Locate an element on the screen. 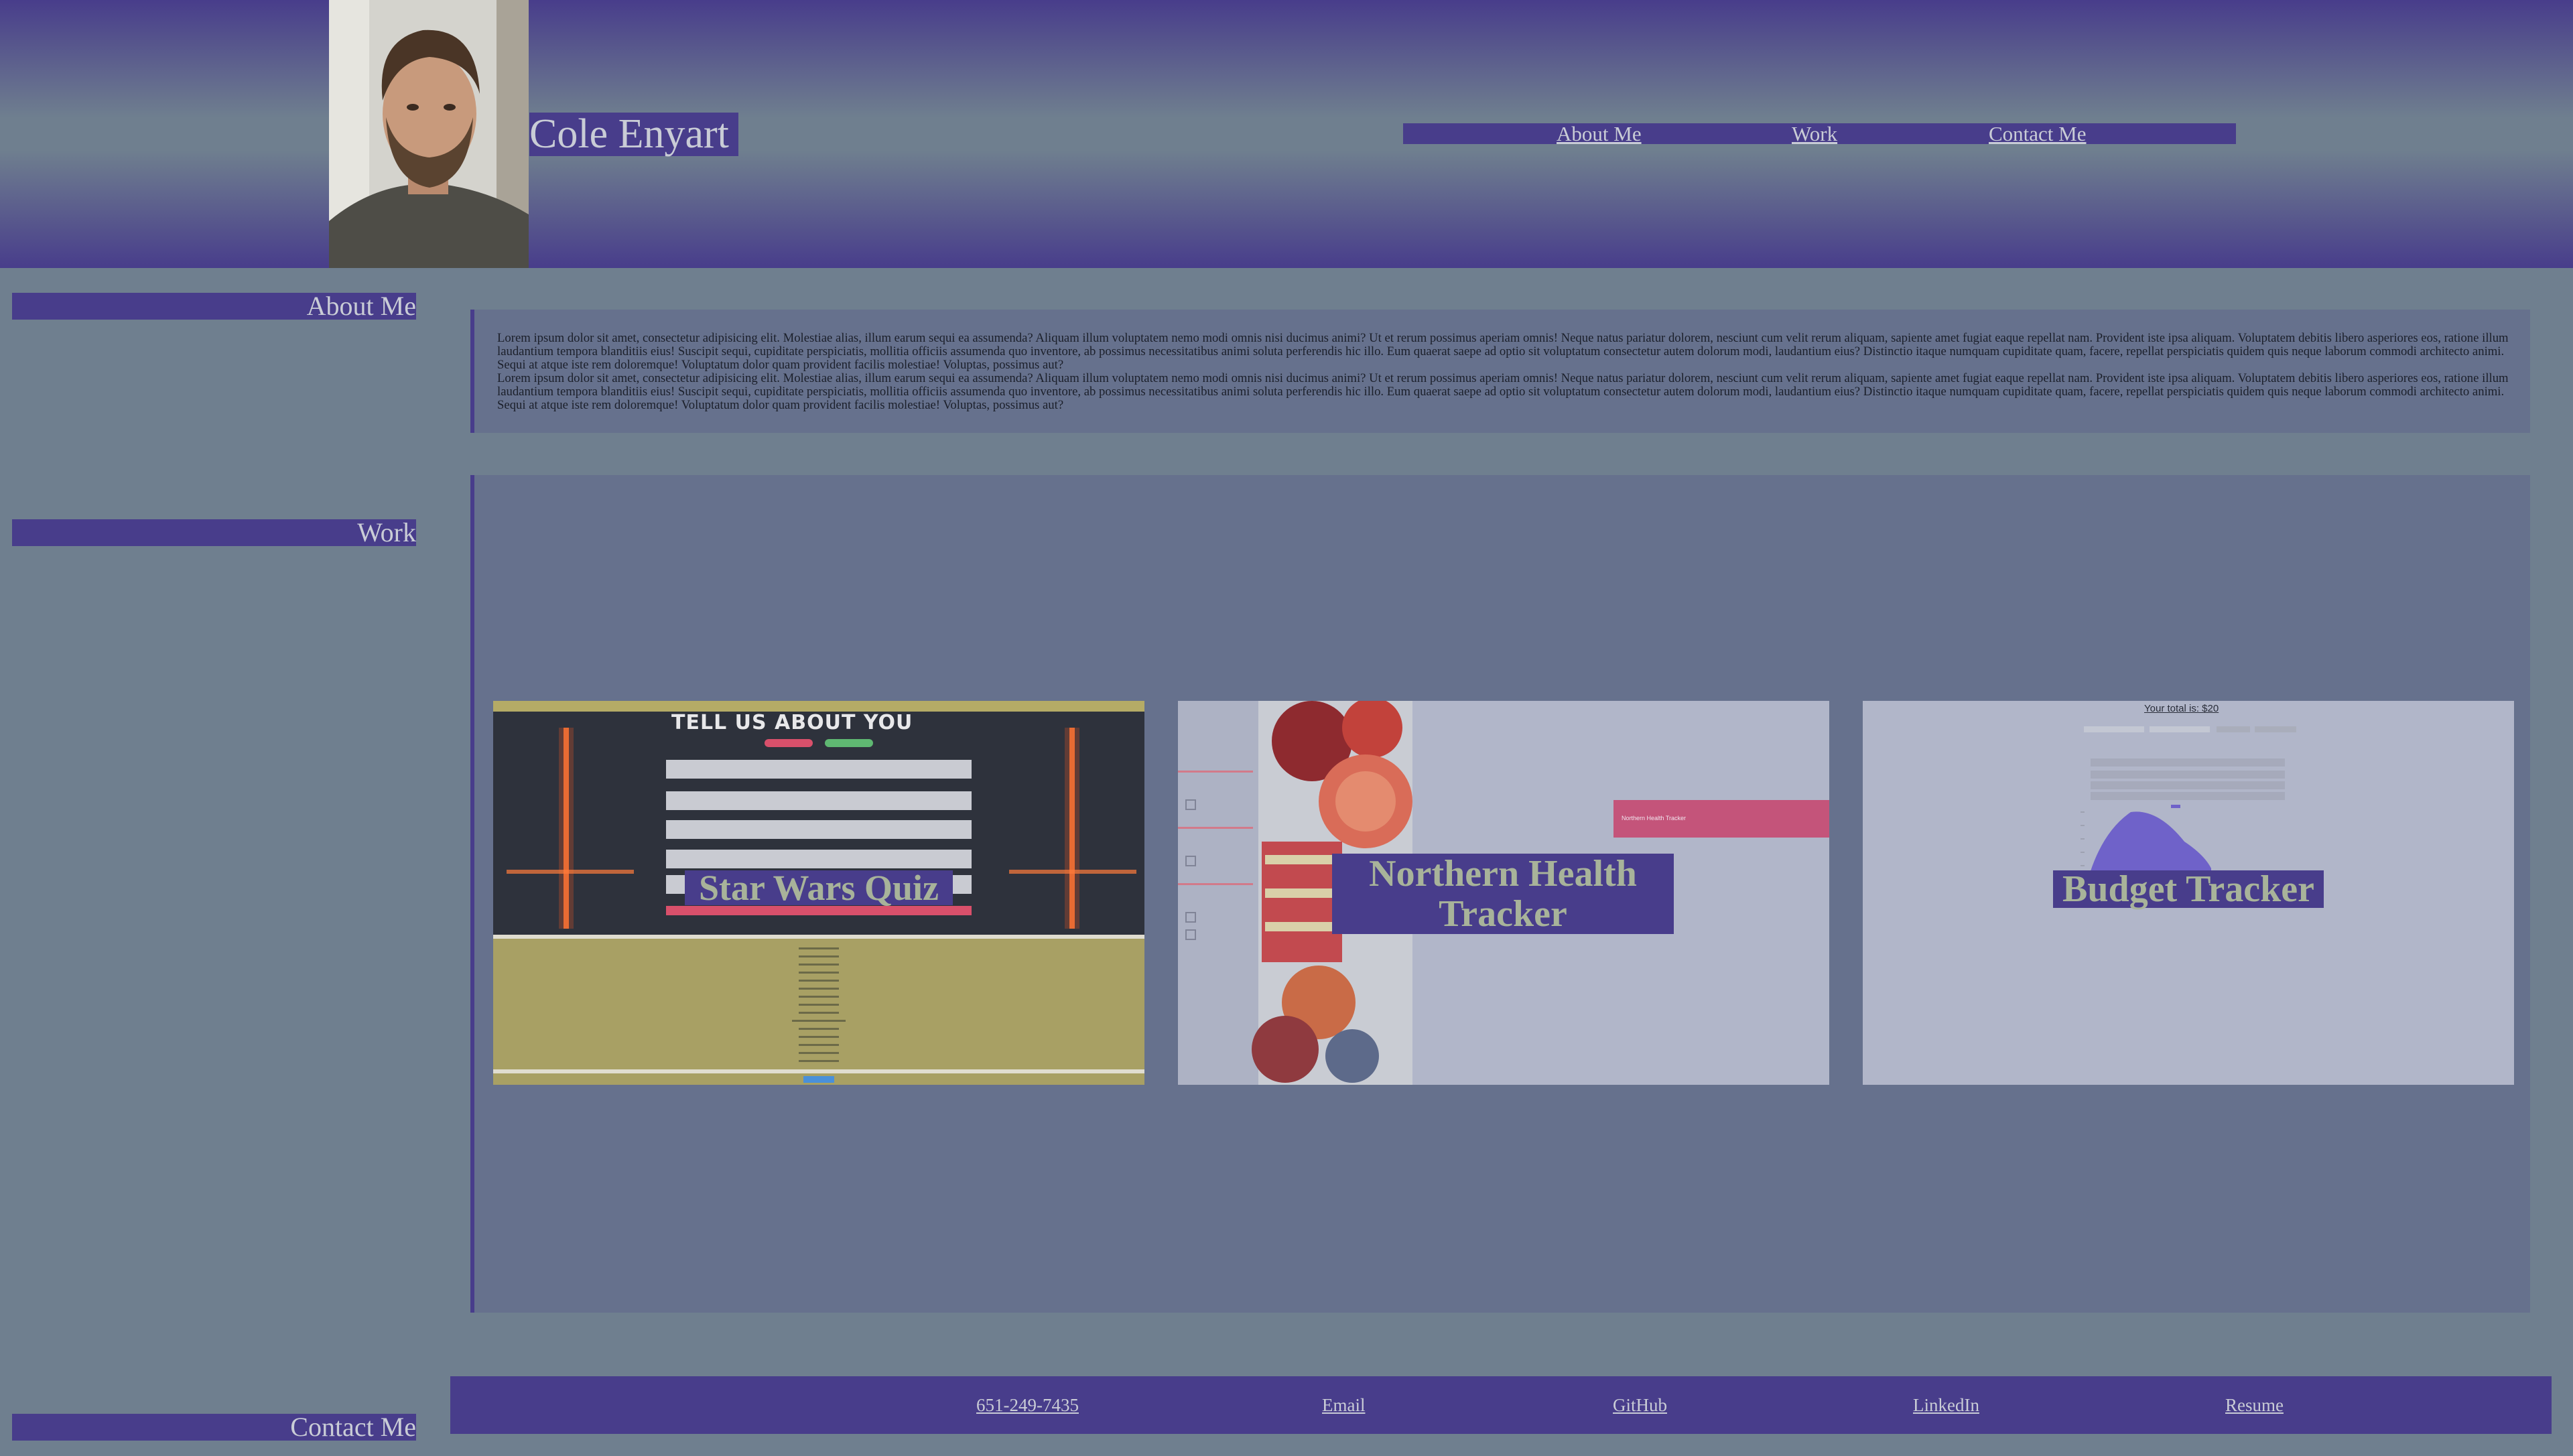 The image size is (2573, 1456). project-title: Northern Health Tracker is located at coordinates (1503, 894).